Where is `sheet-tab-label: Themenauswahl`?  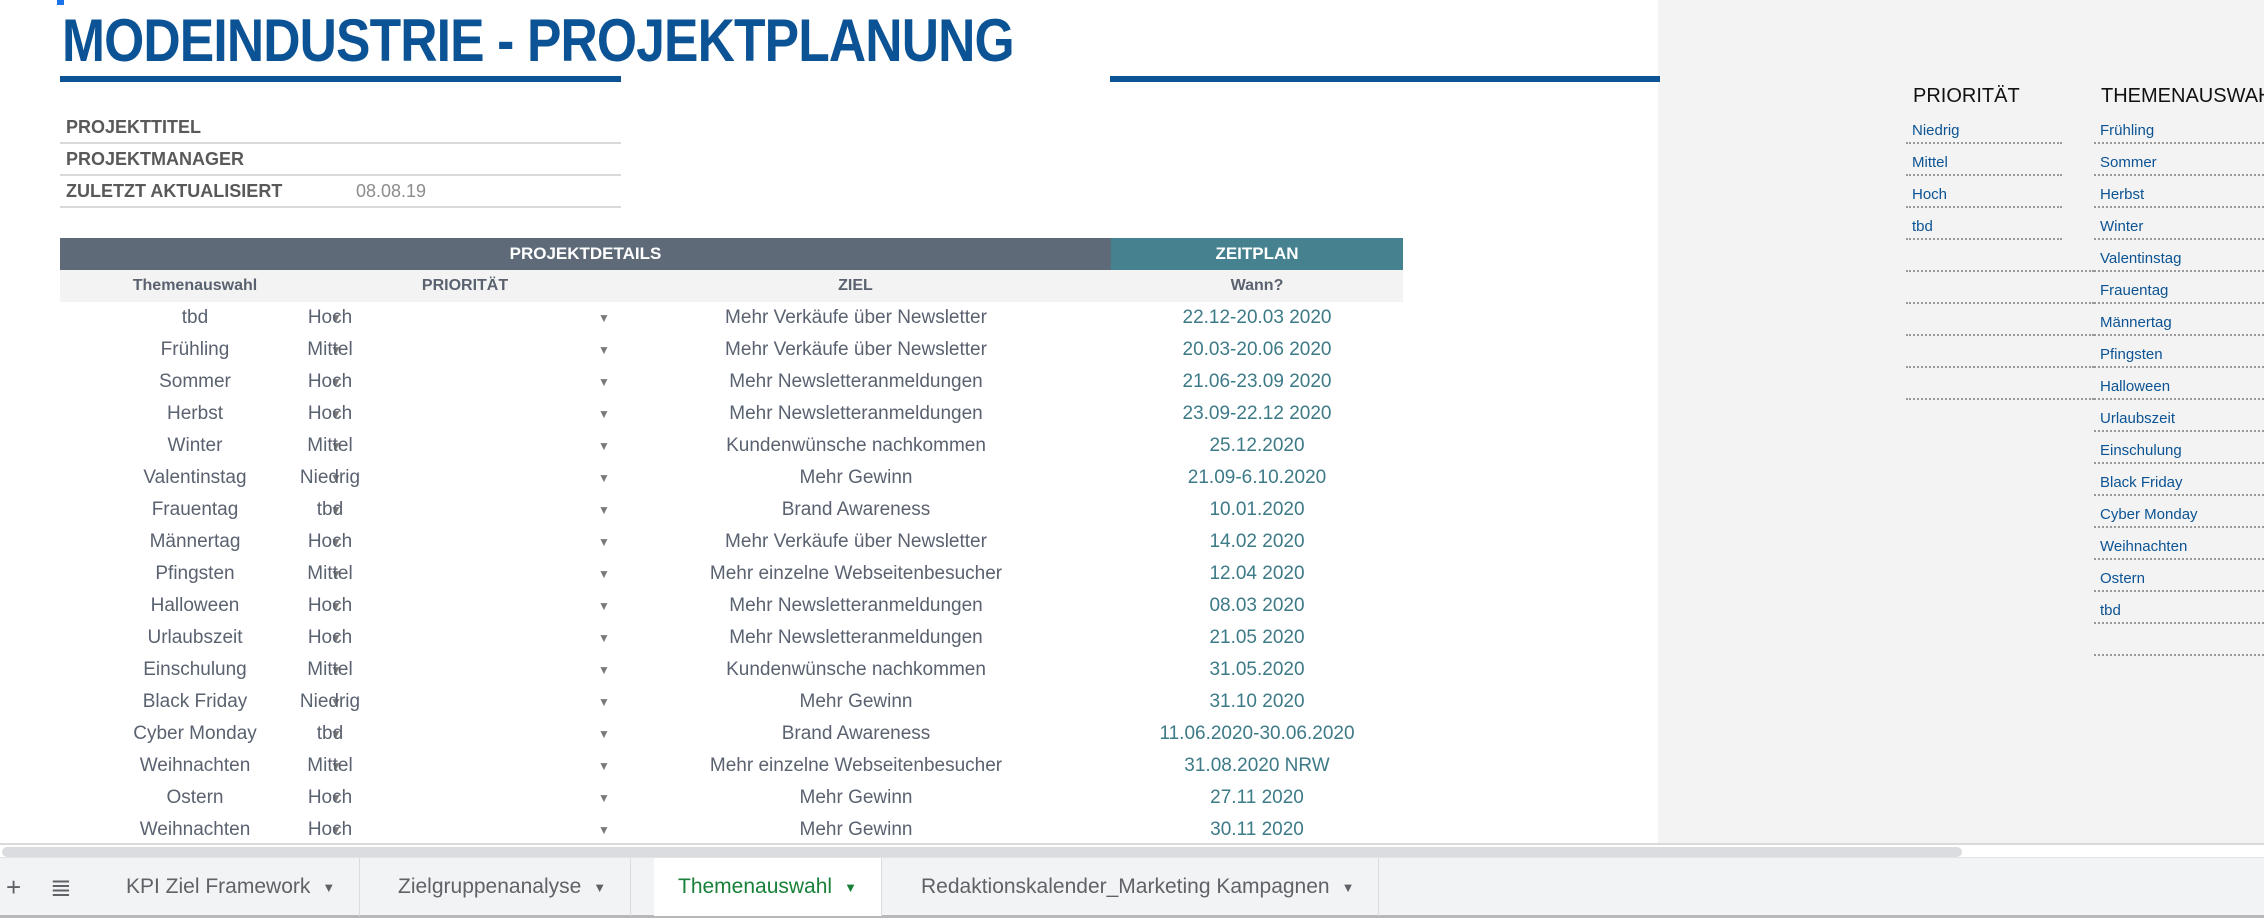
sheet-tab-label: Themenauswahl is located at coordinates (755, 886).